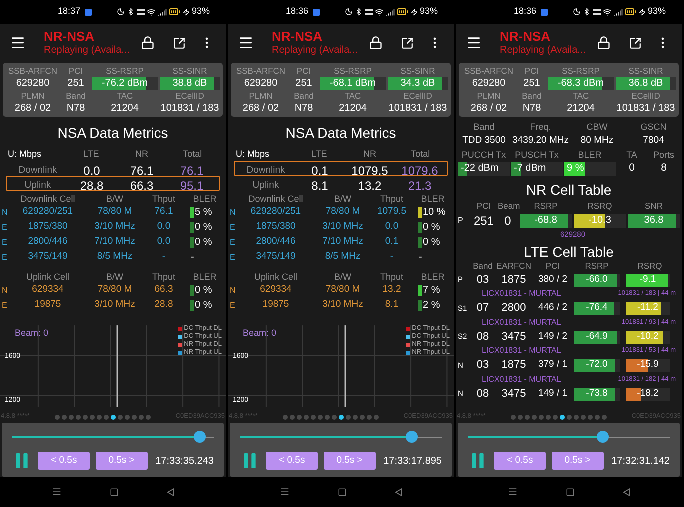  Describe the element at coordinates (276, 212) in the screenshot. I see `table-cell-text: 629280/251` at that location.